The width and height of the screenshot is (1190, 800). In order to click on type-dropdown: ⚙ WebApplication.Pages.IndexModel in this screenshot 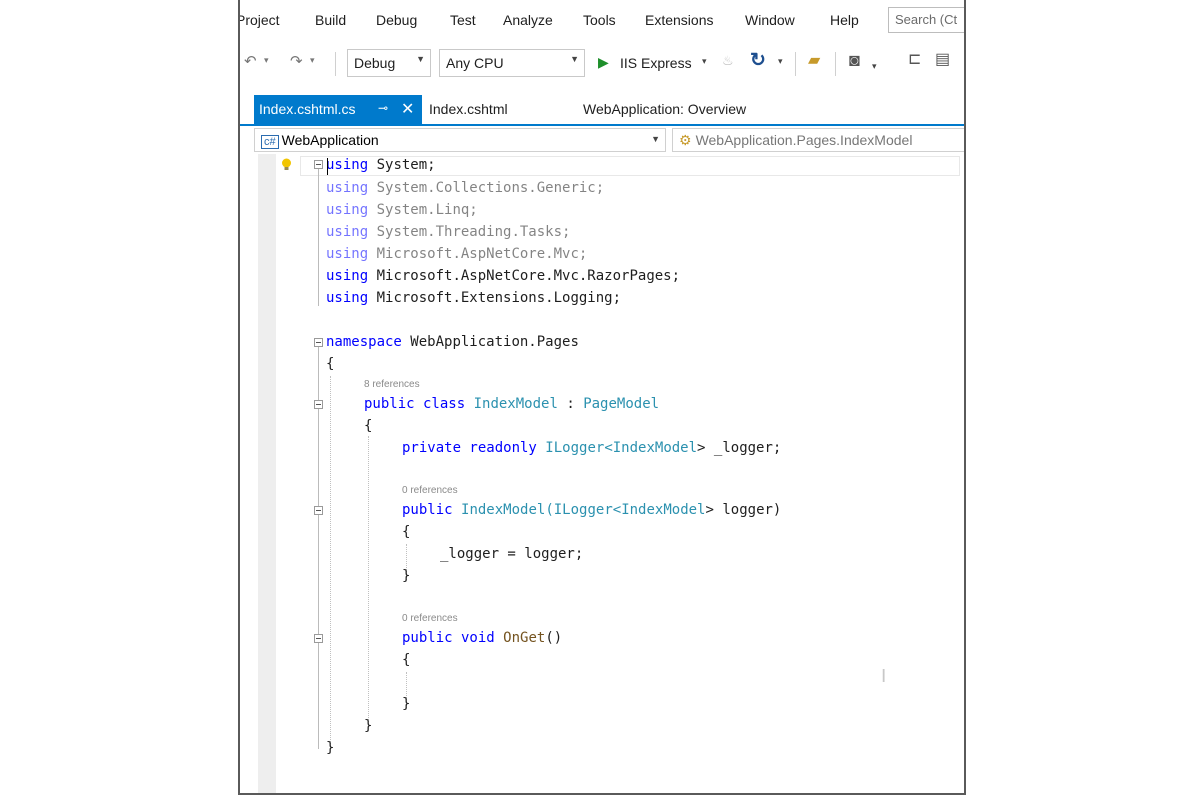, I will do `click(818, 140)`.